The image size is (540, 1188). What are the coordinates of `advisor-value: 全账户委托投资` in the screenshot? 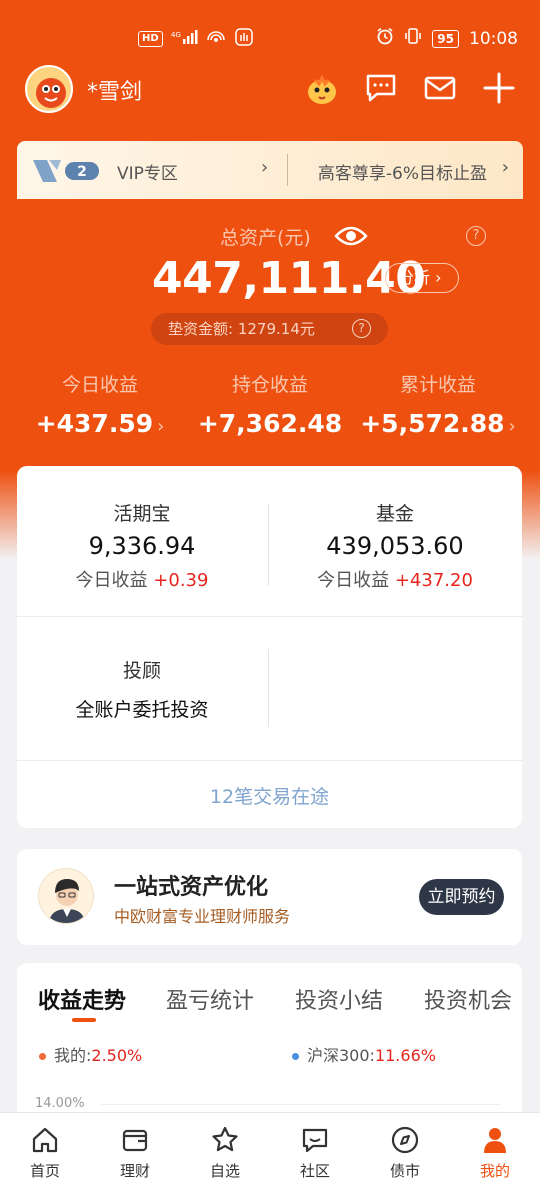 It's located at (142, 710).